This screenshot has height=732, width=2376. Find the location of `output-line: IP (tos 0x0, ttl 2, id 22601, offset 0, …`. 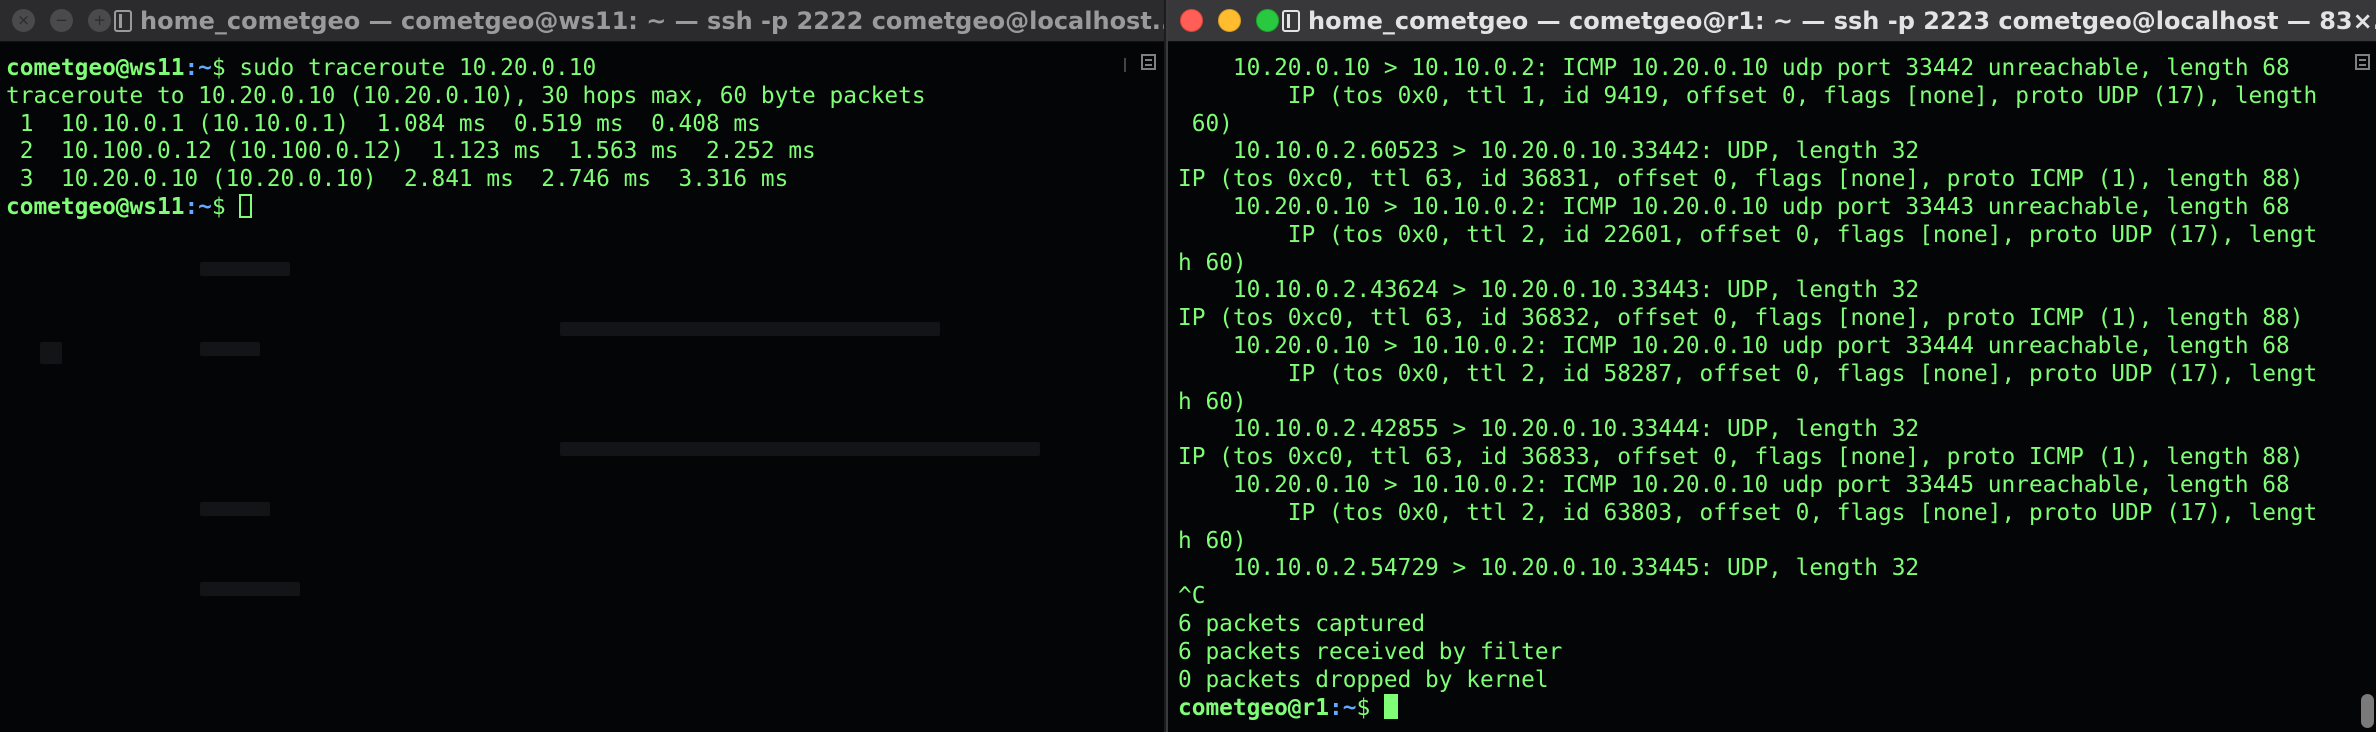

output-line: IP (tos 0x0, ttl 2, id 22601, offset 0, … is located at coordinates (1748, 234).